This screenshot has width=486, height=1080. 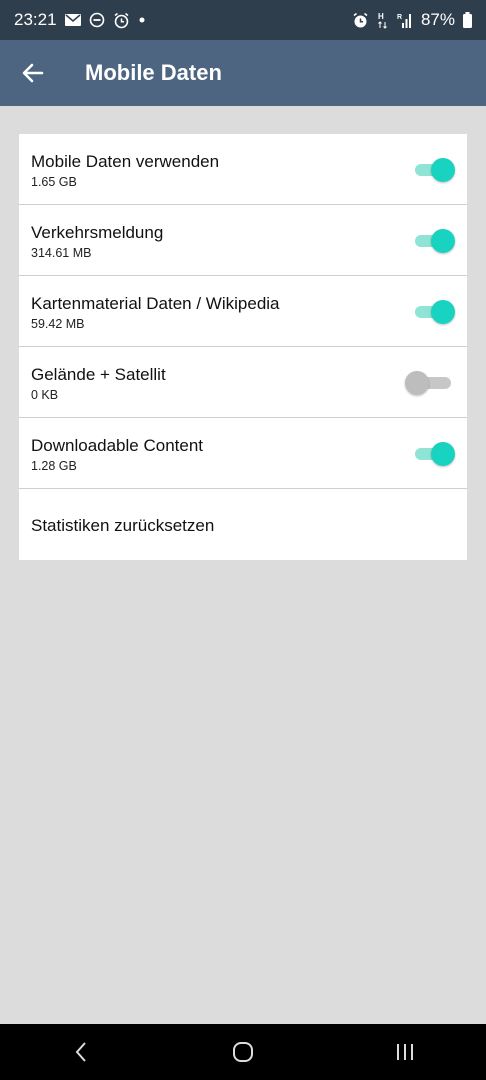 I want to click on battery-icon, so click(x=467, y=20).